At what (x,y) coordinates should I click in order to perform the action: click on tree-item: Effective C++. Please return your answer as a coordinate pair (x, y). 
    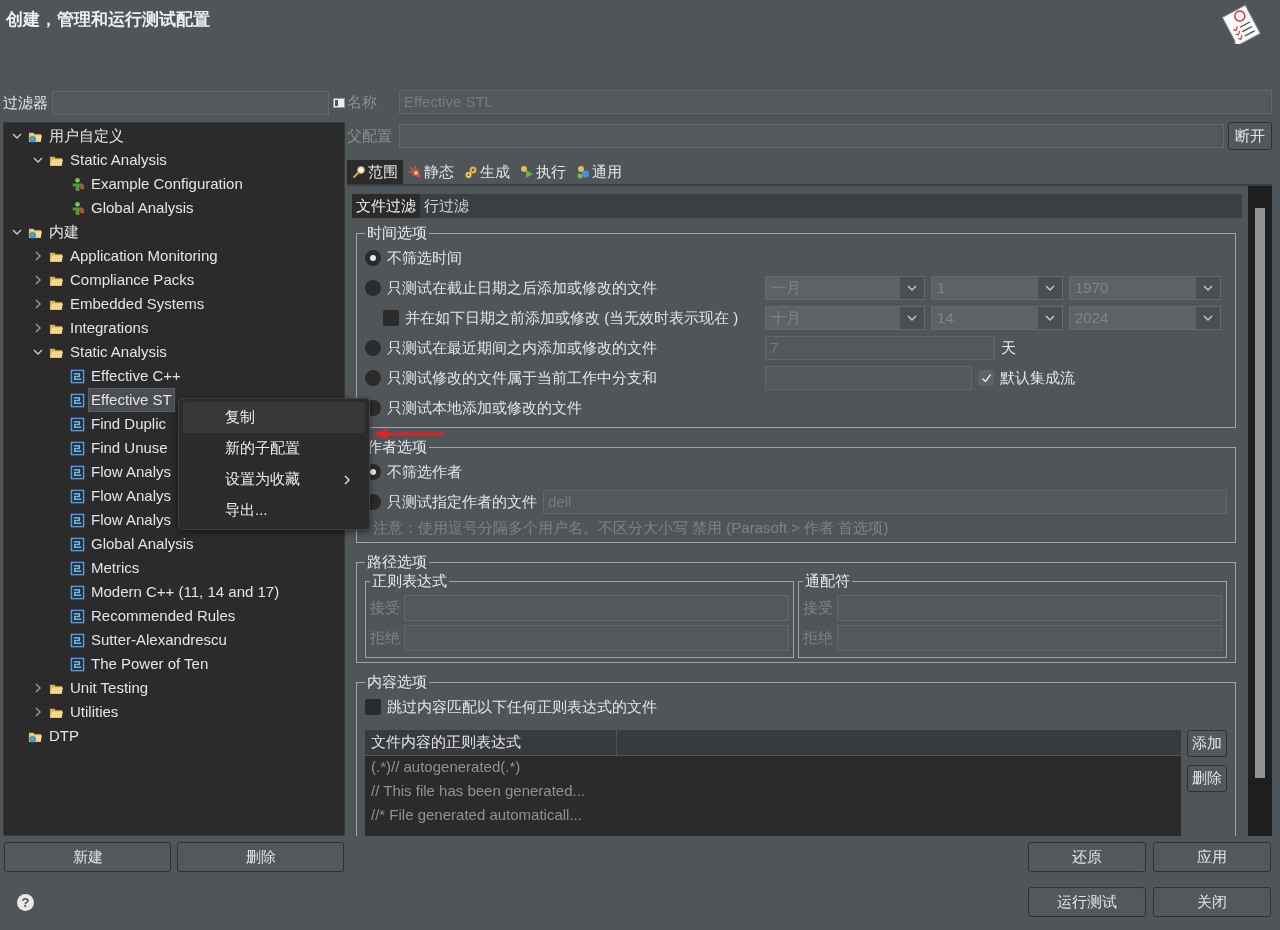
    Looking at the image, I should click on (136, 376).